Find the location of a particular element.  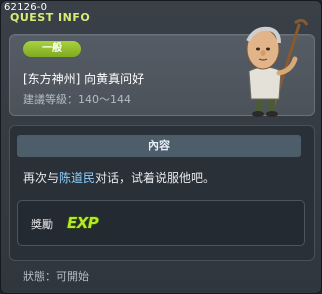

quest-description: 再次与陈道民对话，试着说服他吧。 is located at coordinates (119, 177).